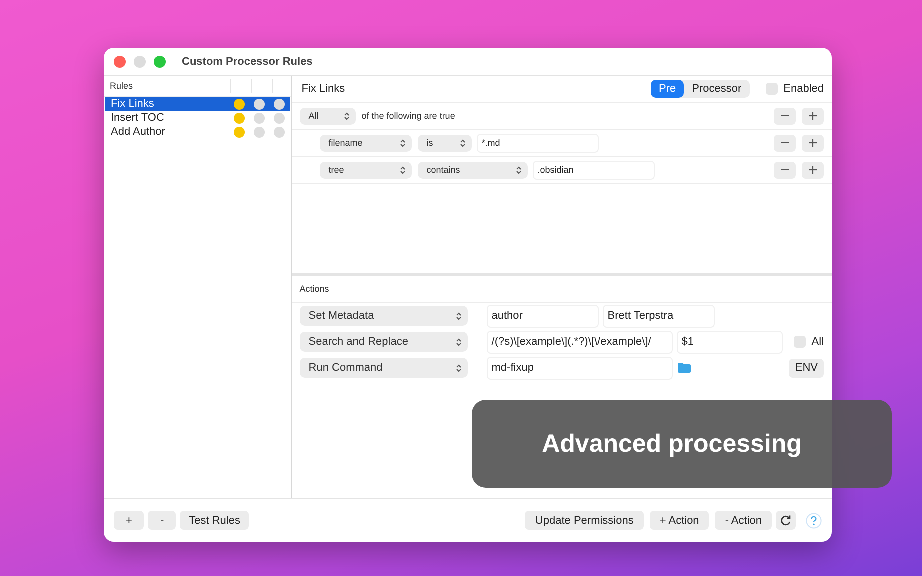  What do you see at coordinates (445, 143) in the screenshot?
I see `operator-popup: is` at bounding box center [445, 143].